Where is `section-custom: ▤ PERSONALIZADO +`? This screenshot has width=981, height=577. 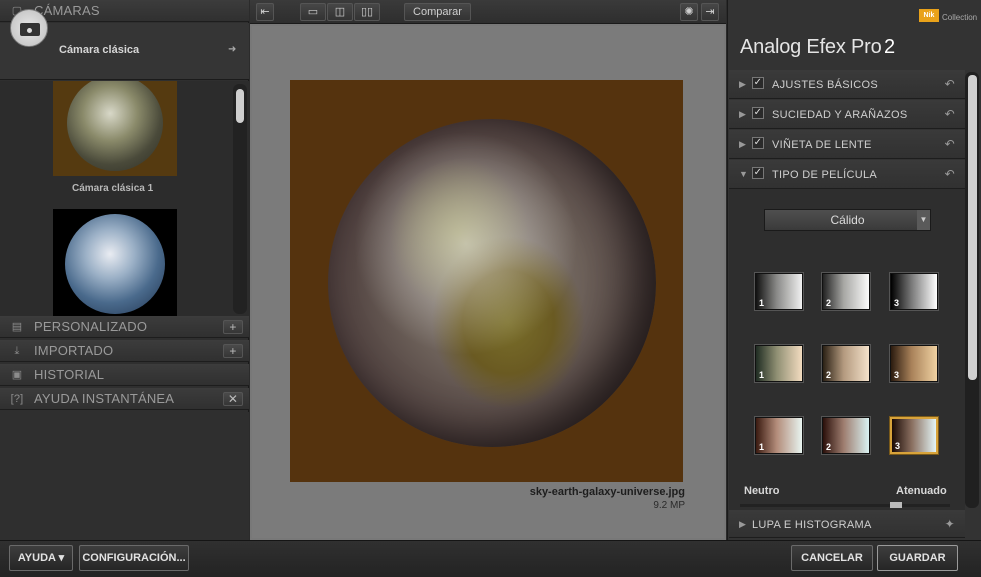 section-custom: ▤ PERSONALIZADO + is located at coordinates (124, 327).